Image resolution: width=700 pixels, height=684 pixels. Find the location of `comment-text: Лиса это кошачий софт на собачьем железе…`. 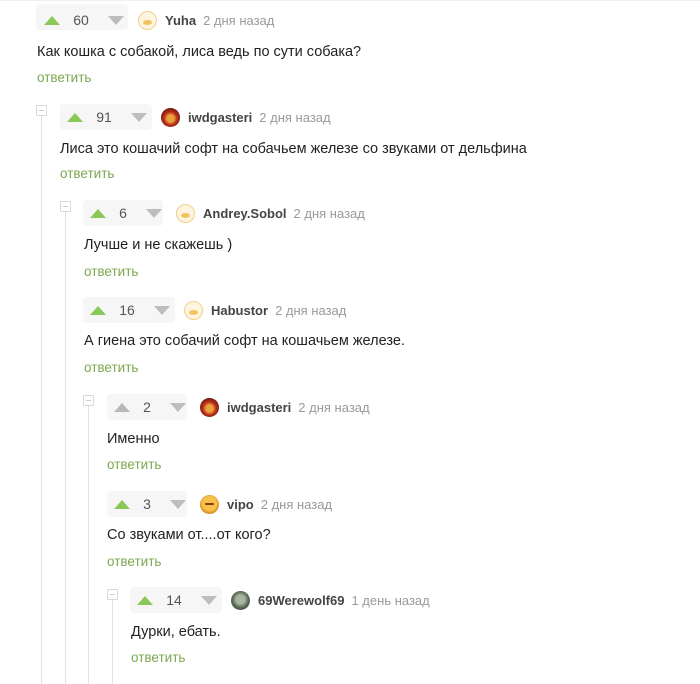

comment-text: Лиса это кошачий софт на собачьем железе… is located at coordinates (293, 149).